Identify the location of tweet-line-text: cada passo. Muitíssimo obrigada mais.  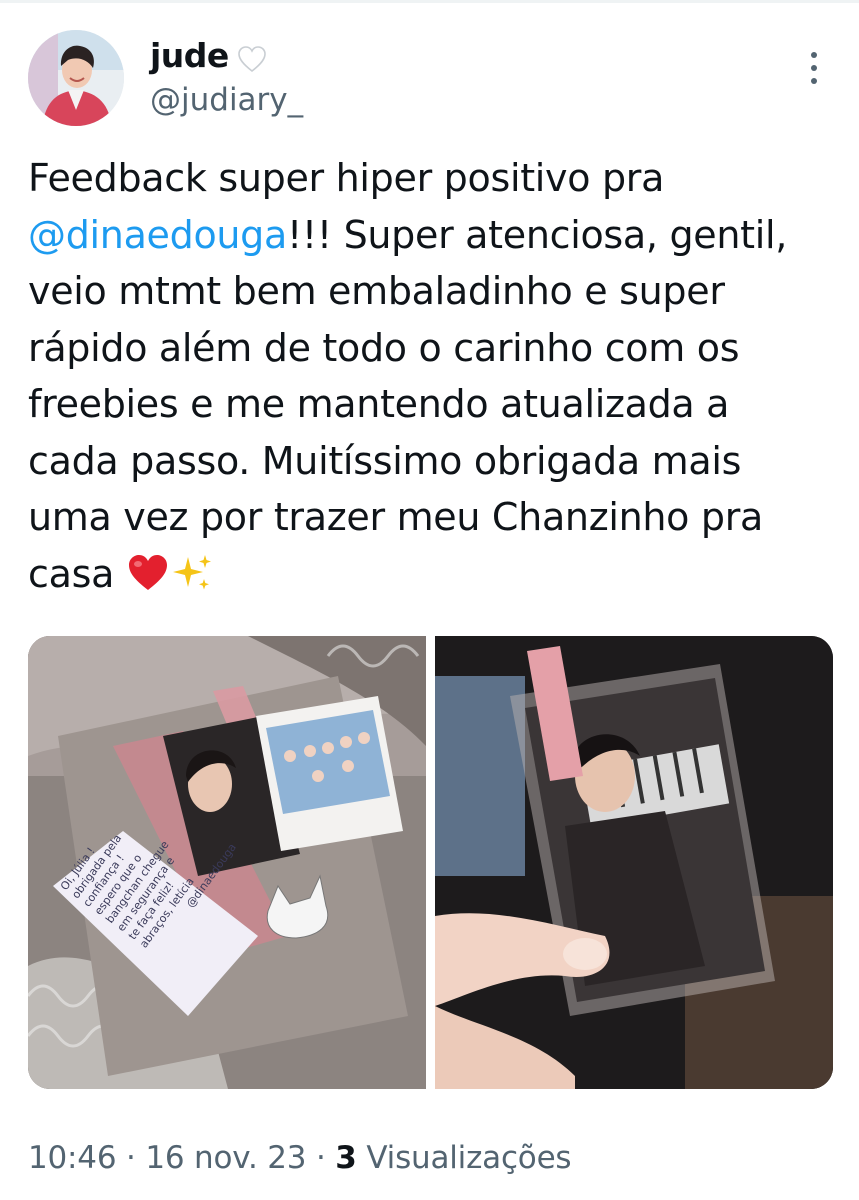
(385, 460).